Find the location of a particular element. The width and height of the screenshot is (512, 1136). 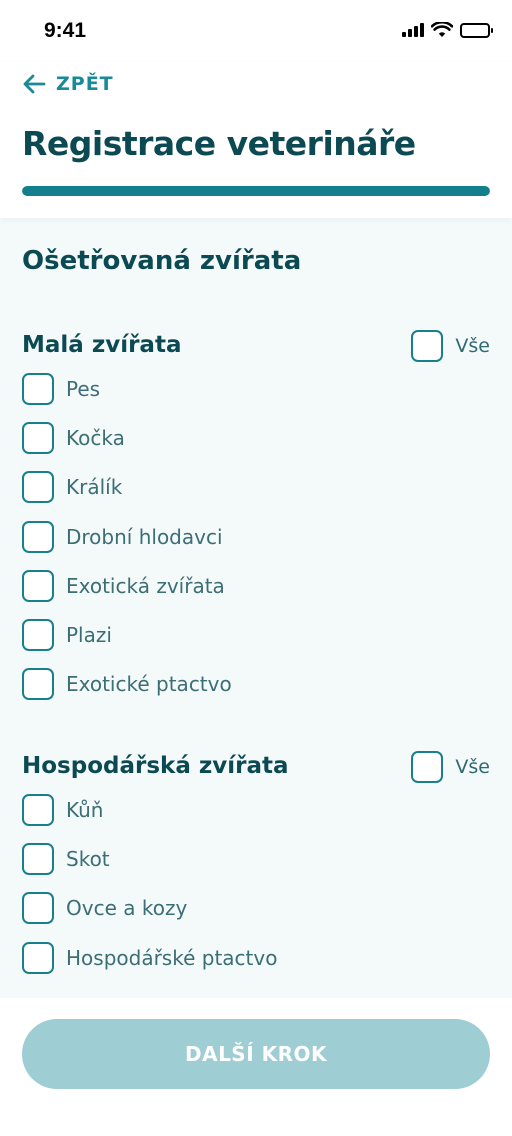

footer: DALŠÍ KROK is located at coordinates (256, 1067).